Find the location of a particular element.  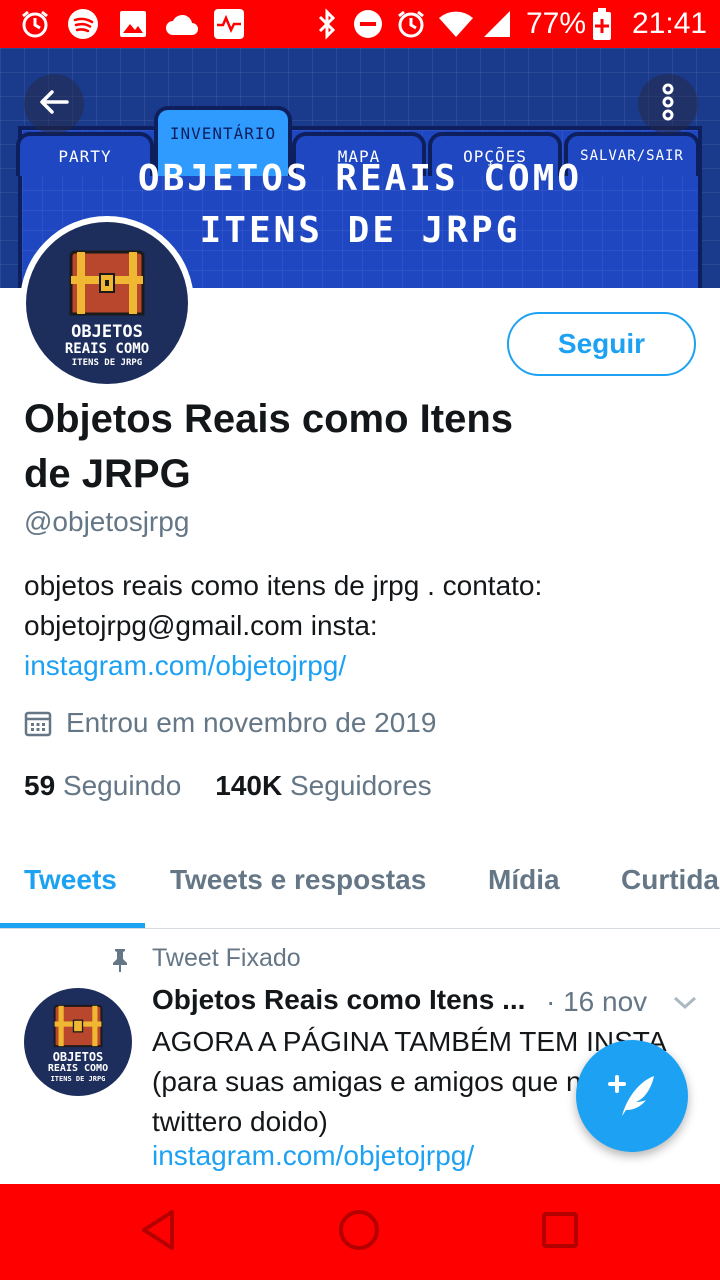

followers-label: Seguidores is located at coordinates (361, 785).